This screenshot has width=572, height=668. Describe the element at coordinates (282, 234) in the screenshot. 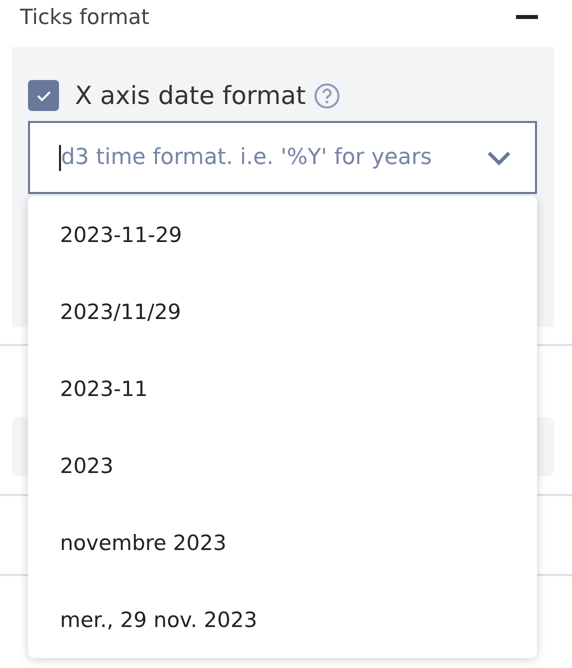

I see `dropdown-option: 2023-11-29` at that location.